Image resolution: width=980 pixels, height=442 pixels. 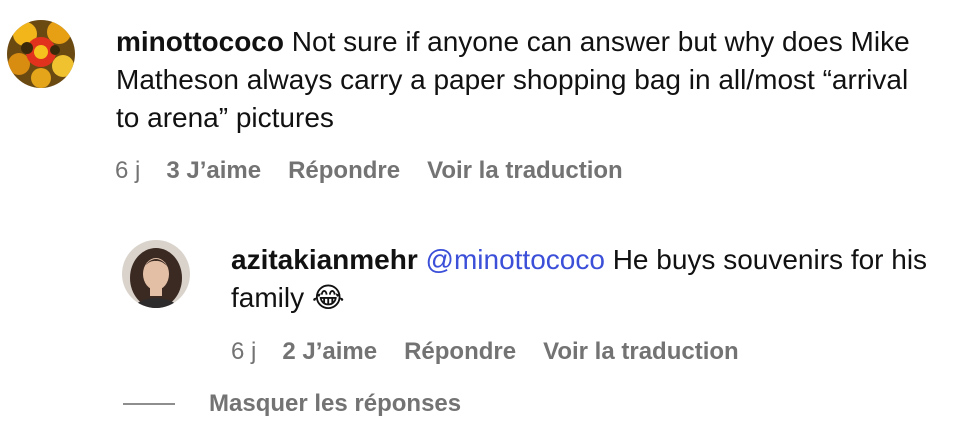 I want to click on reply-time: 6 j, so click(x=243, y=352).